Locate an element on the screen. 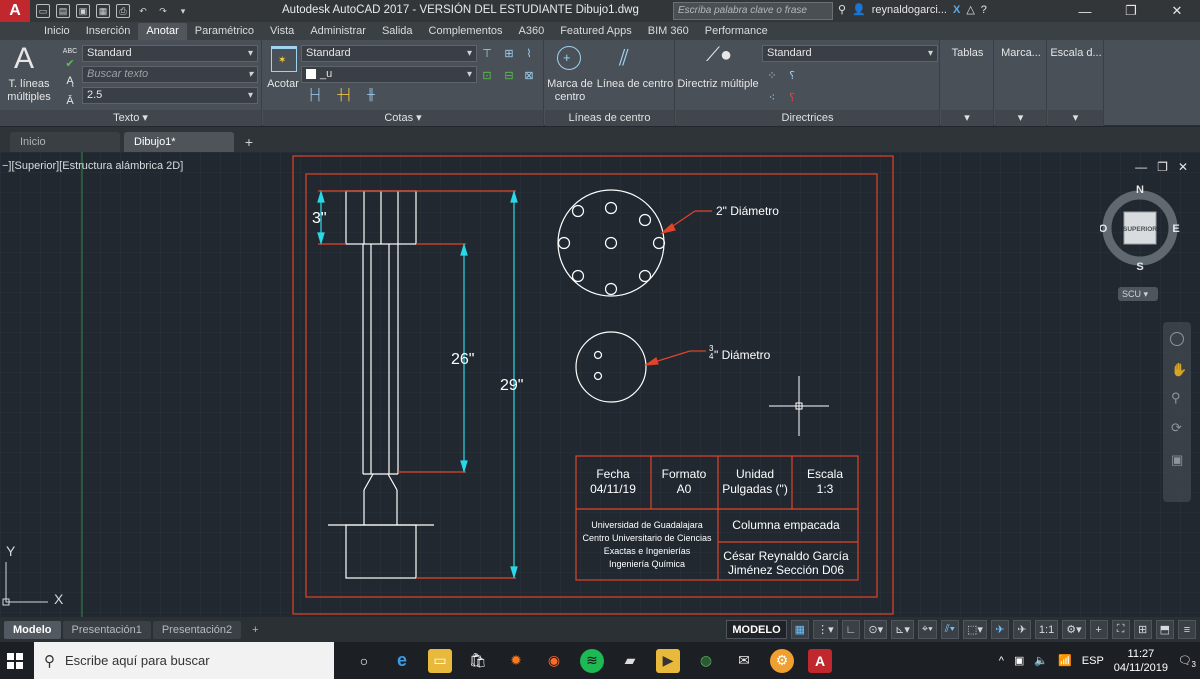 The image size is (1200, 679). snap-icon: ⋮▾ is located at coordinates (825, 629).